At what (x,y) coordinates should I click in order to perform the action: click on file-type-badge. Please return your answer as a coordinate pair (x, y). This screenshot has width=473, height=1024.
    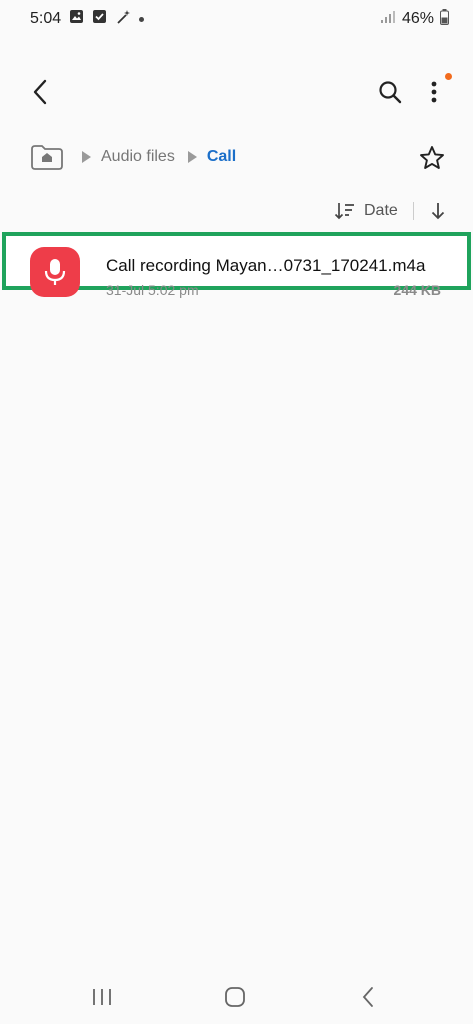
    Looking at the image, I should click on (55, 272).